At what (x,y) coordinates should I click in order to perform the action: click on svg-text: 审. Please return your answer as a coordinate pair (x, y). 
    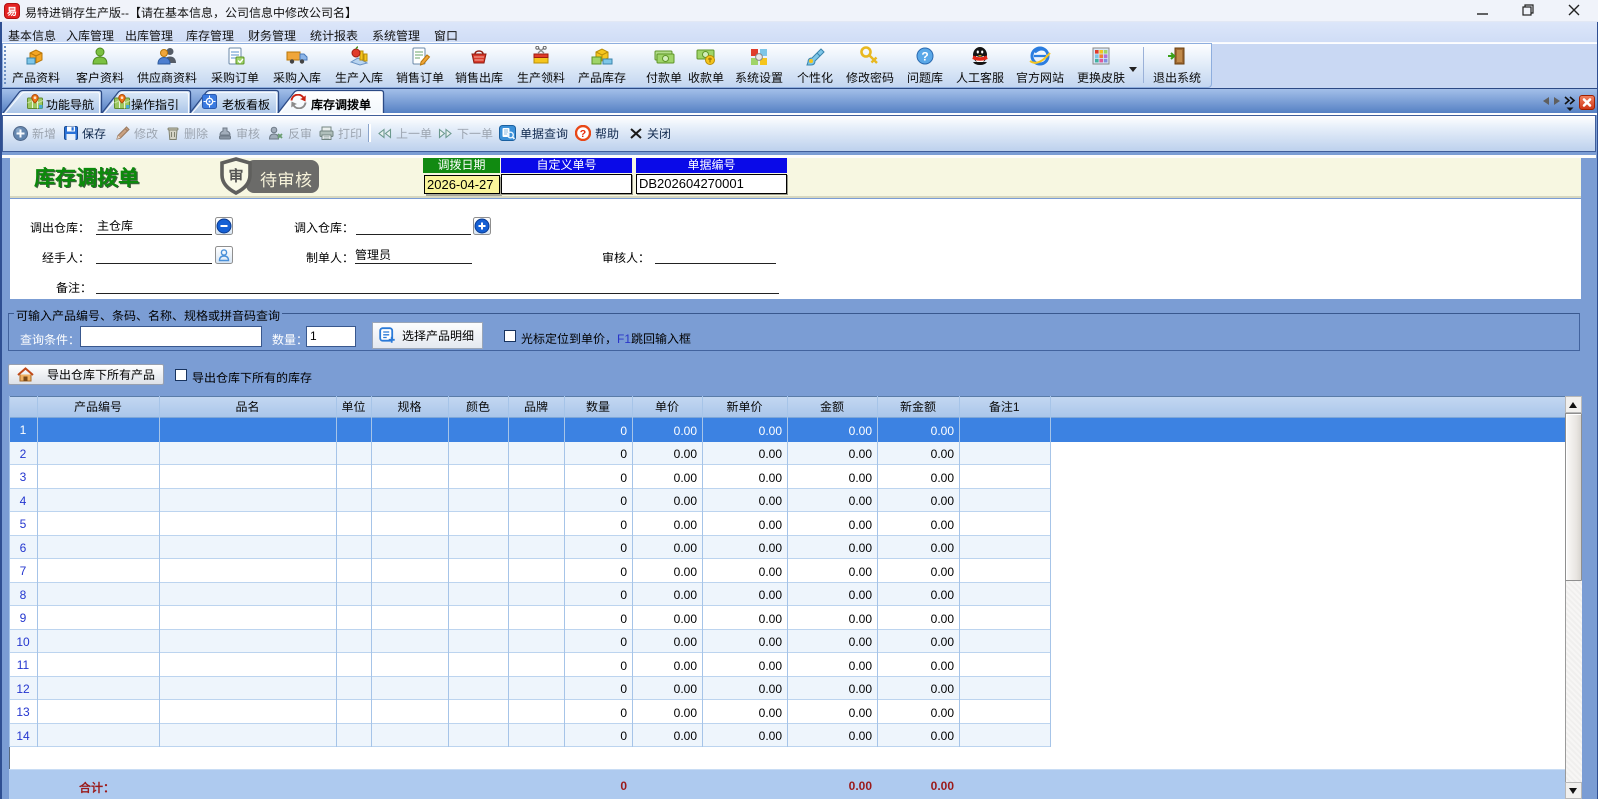
    Looking at the image, I should click on (235, 175).